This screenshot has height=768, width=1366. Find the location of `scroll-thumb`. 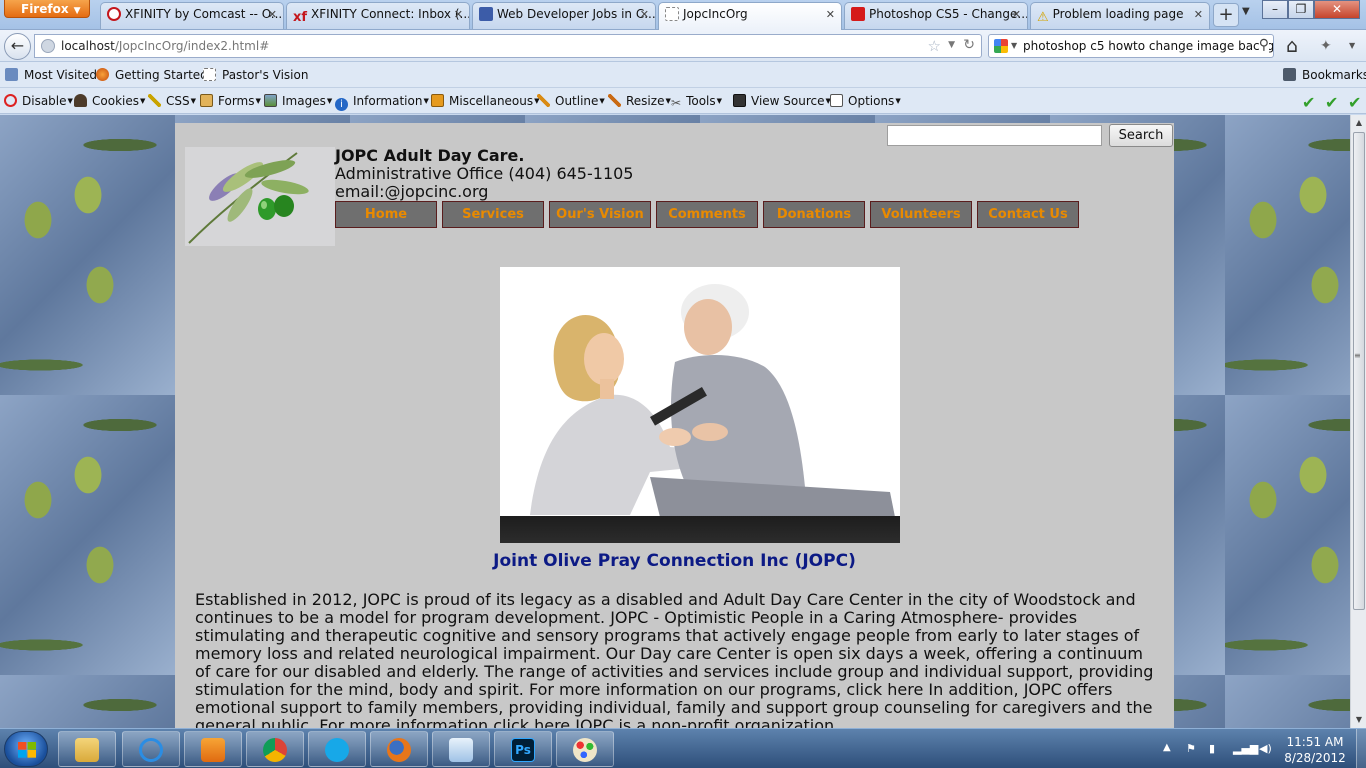

scroll-thumb is located at coordinates (1359, 371).